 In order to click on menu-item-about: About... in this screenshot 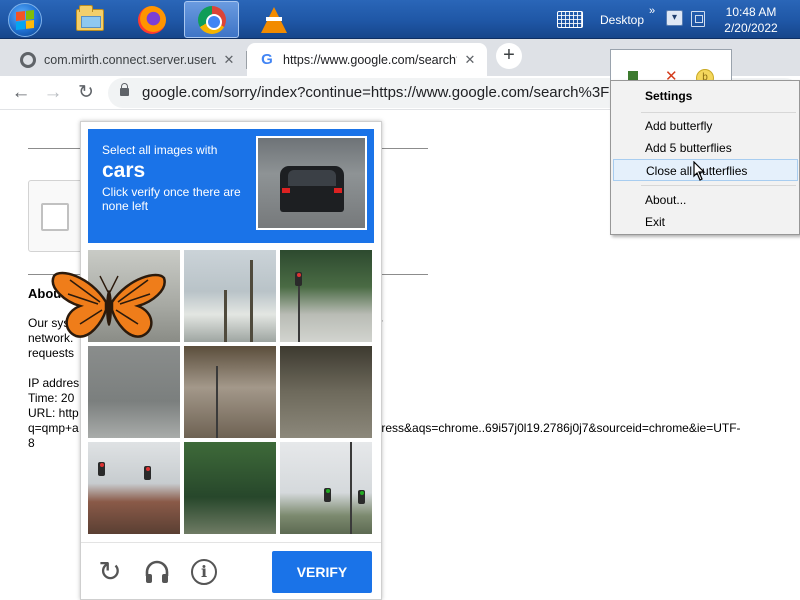, I will do `click(705, 200)`.